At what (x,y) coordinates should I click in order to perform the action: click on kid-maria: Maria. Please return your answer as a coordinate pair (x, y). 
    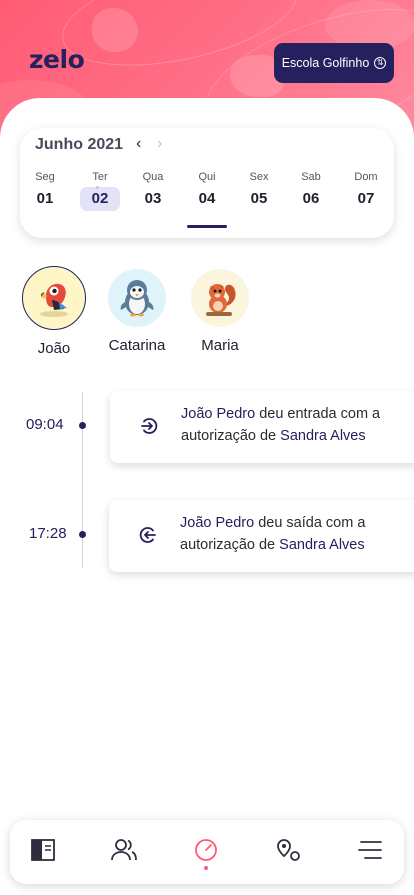
    Looking at the image, I should click on (220, 311).